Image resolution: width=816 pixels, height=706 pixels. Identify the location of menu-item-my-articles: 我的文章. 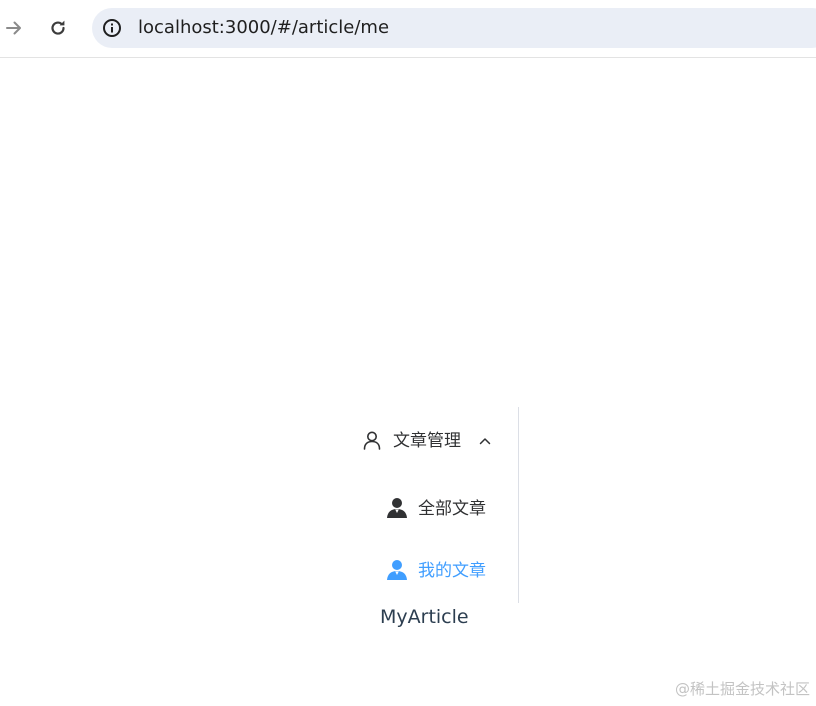
(429, 571).